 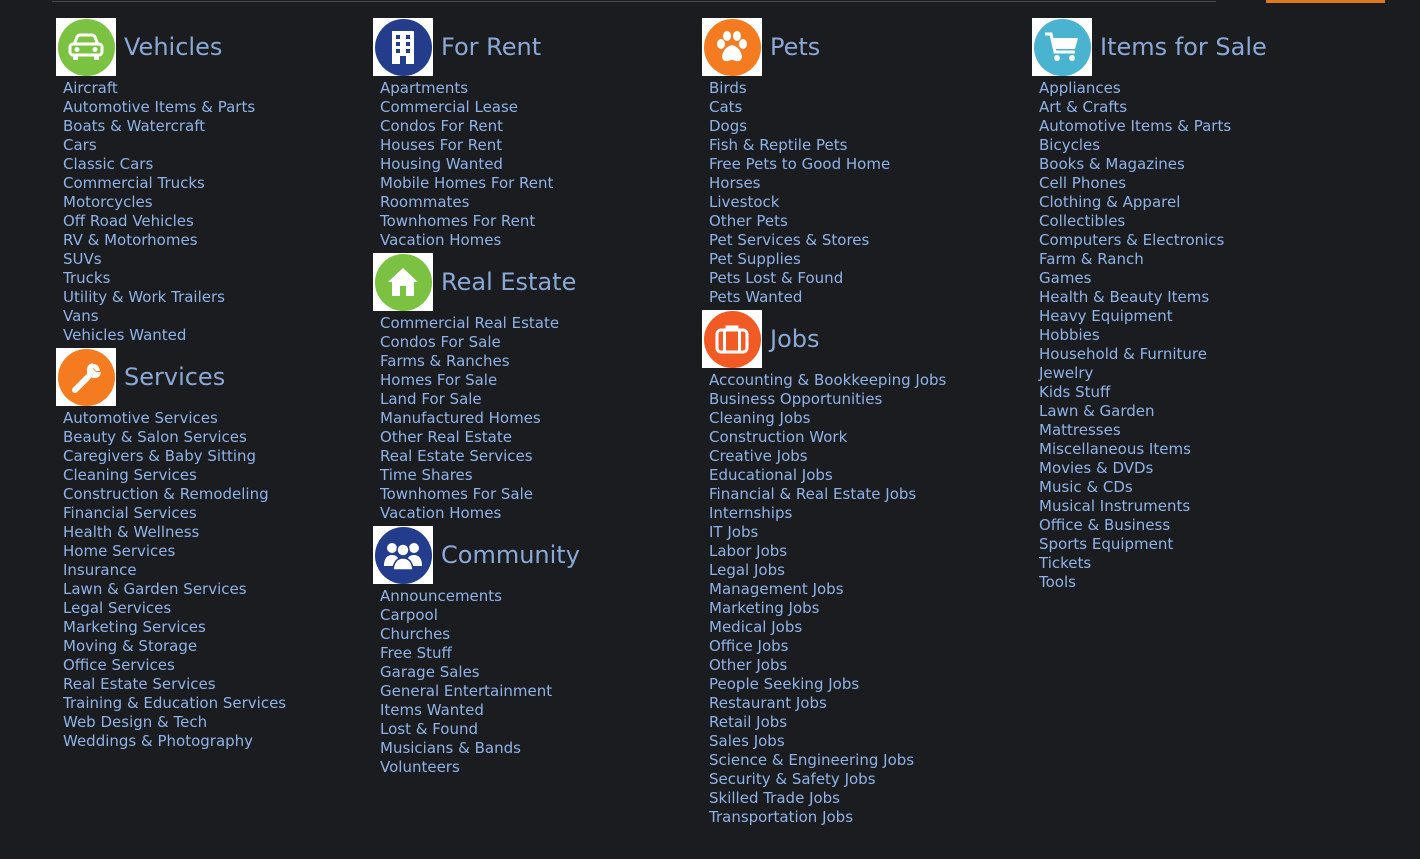 I want to click on link-construction-and-remodeling: Construction & Remodeling, so click(x=174, y=494).